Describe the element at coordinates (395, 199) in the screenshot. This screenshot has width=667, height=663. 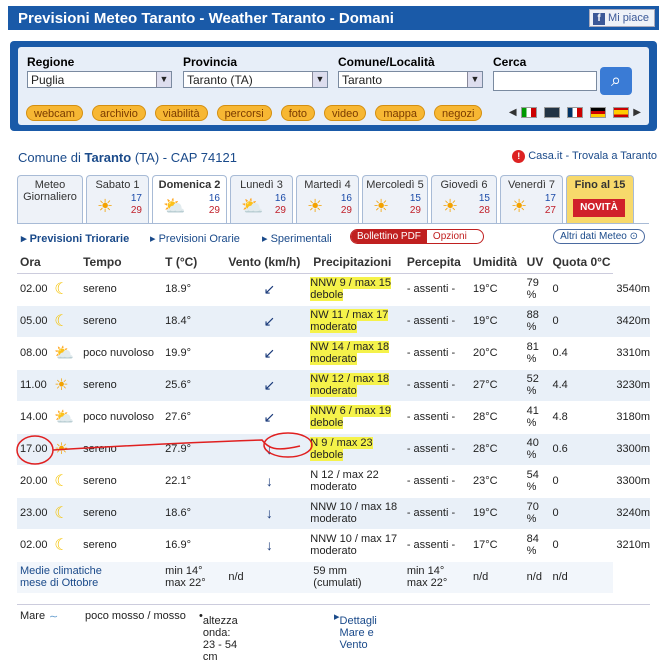
I see `tab-day: Mercoledì 5 ☀ 15 29` at that location.